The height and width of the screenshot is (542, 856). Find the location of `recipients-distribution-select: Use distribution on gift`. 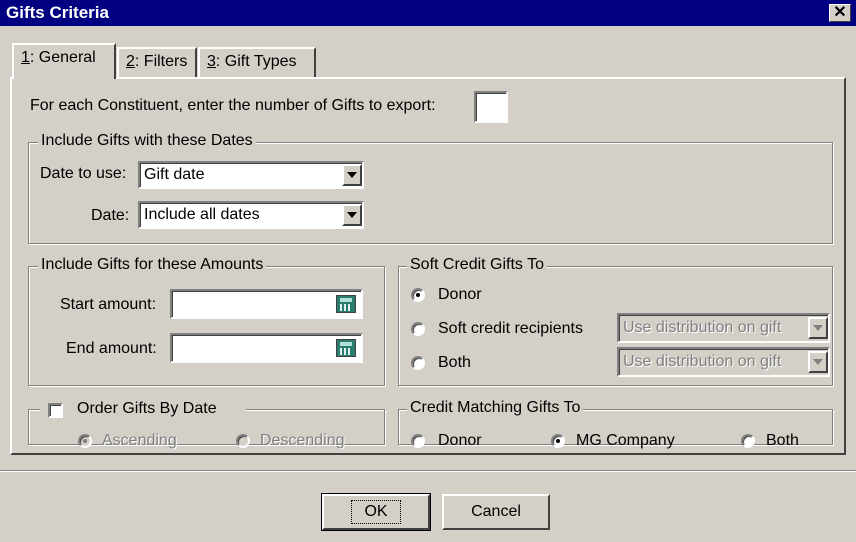

recipients-distribution-select: Use distribution on gift is located at coordinates (723, 328).